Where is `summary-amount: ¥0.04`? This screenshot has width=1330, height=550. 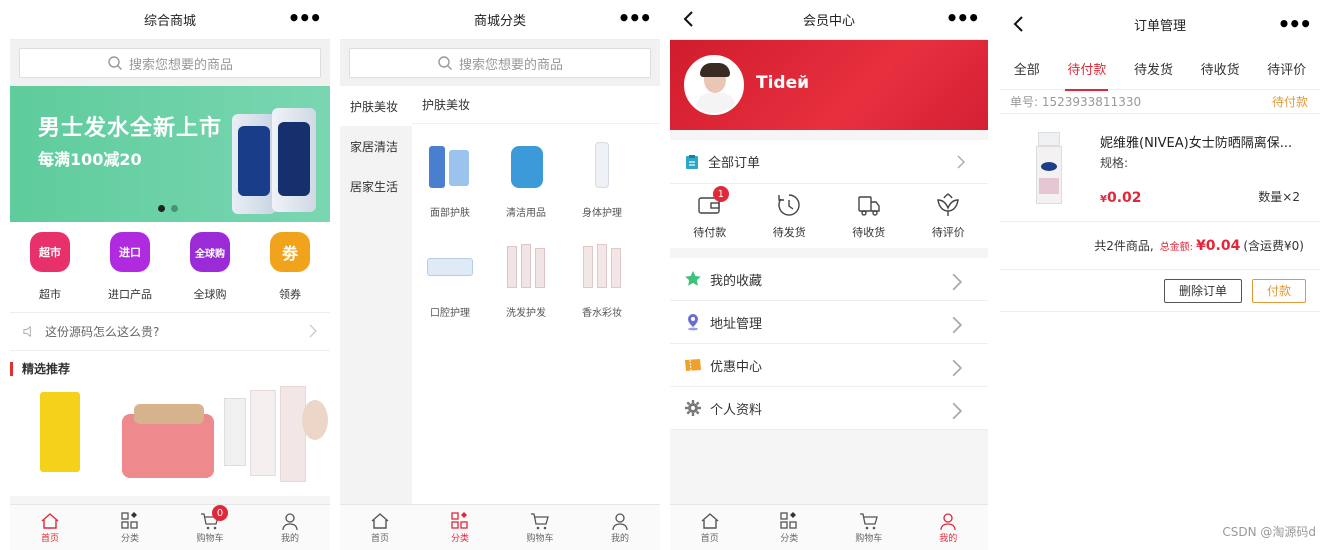 summary-amount: ¥0.04 is located at coordinates (1218, 245).